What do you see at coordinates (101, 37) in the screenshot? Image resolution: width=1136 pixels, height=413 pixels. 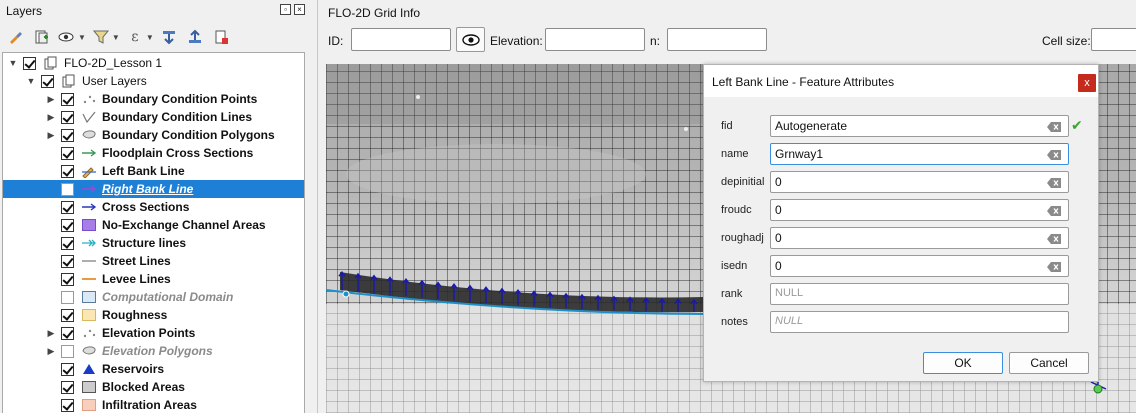 I see `filter-icon` at bounding box center [101, 37].